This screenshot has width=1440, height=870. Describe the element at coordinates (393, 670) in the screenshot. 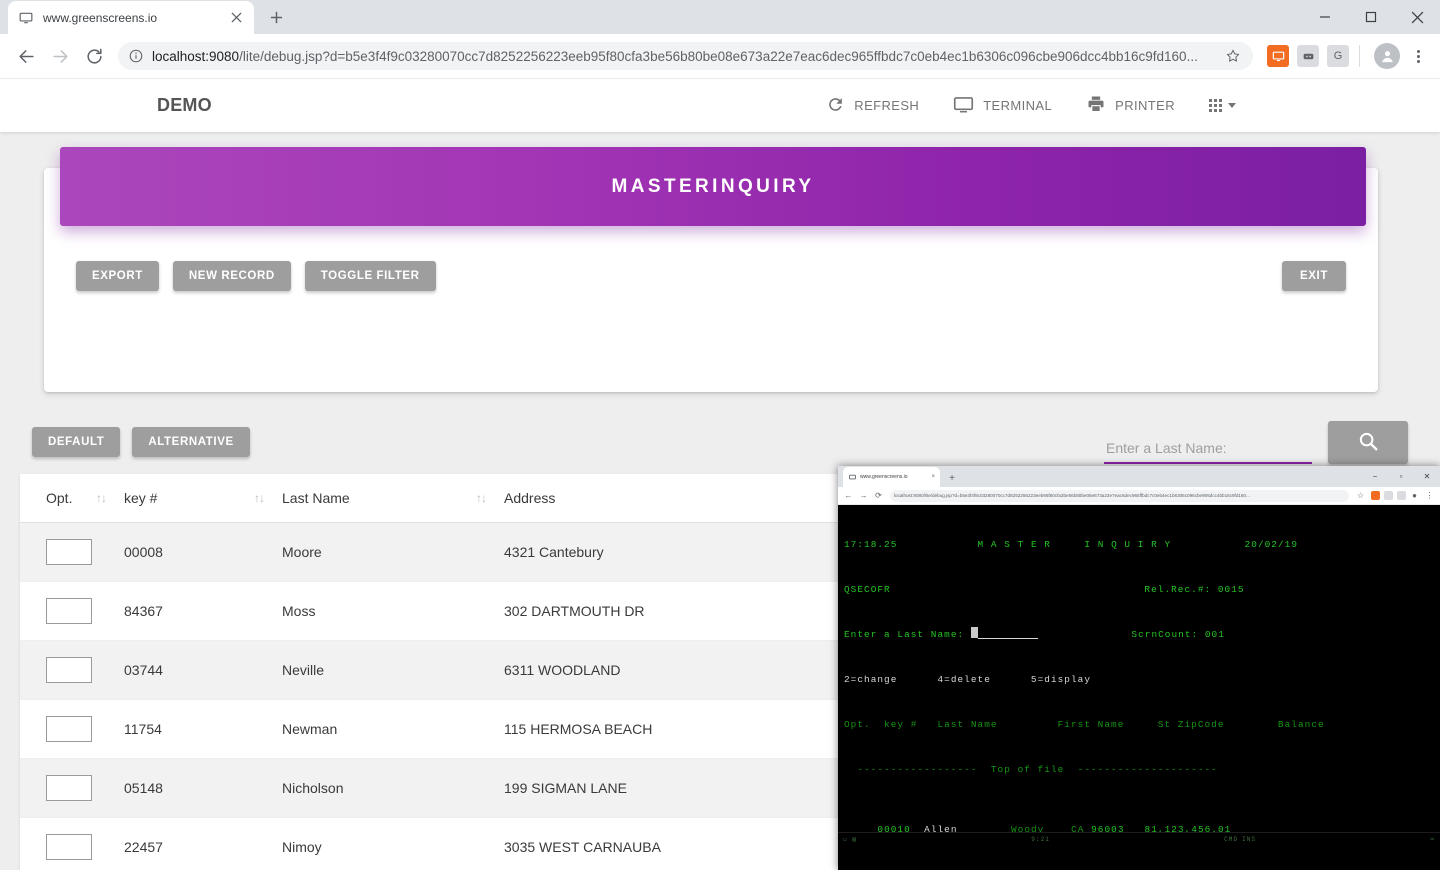

I see `row-last-name: Neville` at that location.